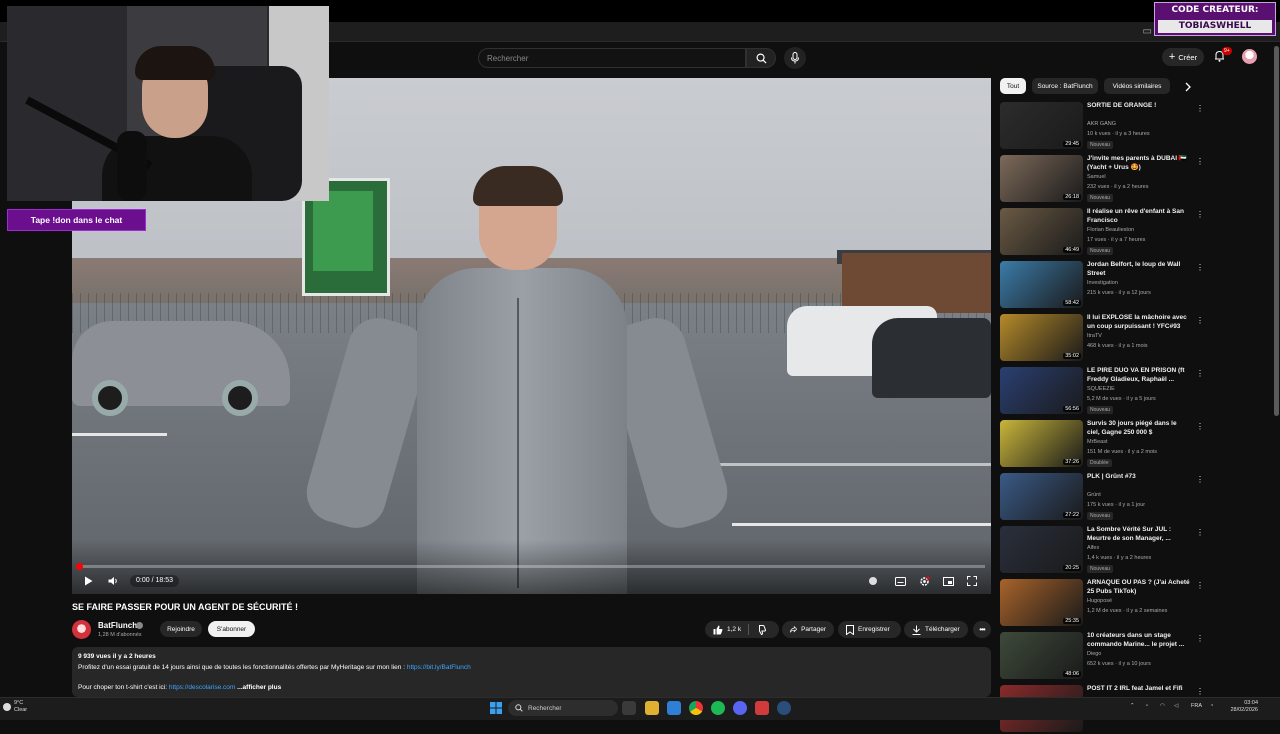 The width and height of the screenshot is (1280, 734). What do you see at coordinates (1041, 125) in the screenshot?
I see `recommendation-thumbnail: 29:45` at bounding box center [1041, 125].